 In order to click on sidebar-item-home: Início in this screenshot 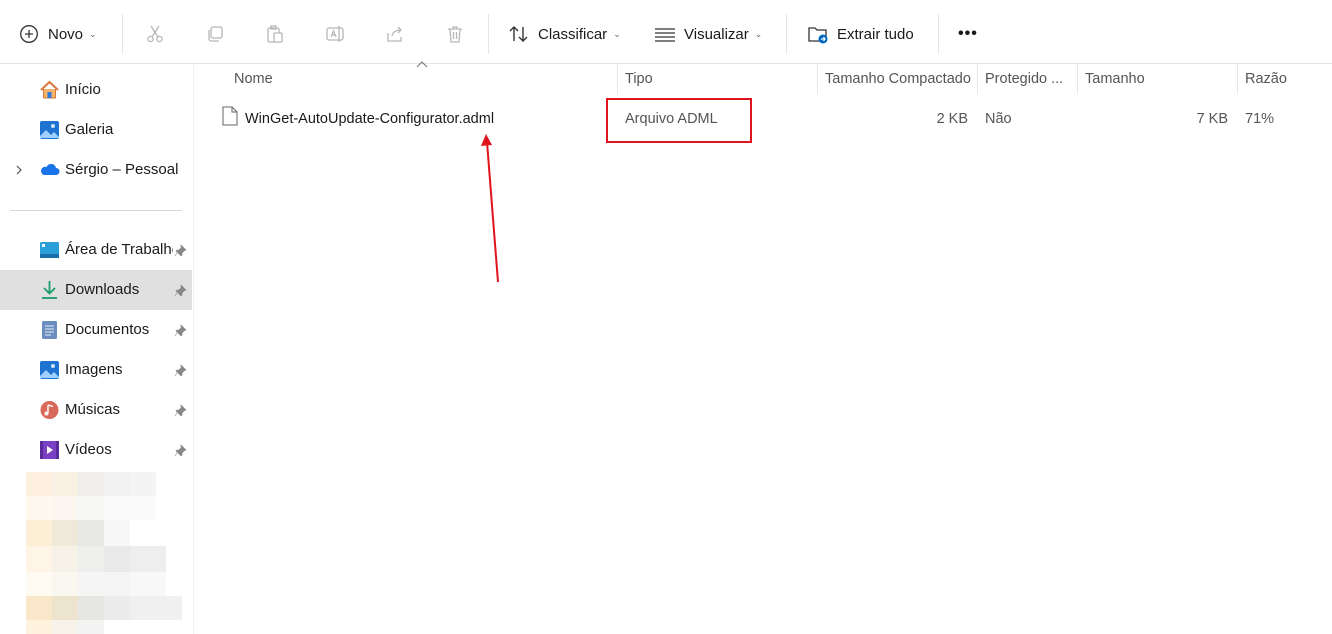, I will do `click(96, 90)`.